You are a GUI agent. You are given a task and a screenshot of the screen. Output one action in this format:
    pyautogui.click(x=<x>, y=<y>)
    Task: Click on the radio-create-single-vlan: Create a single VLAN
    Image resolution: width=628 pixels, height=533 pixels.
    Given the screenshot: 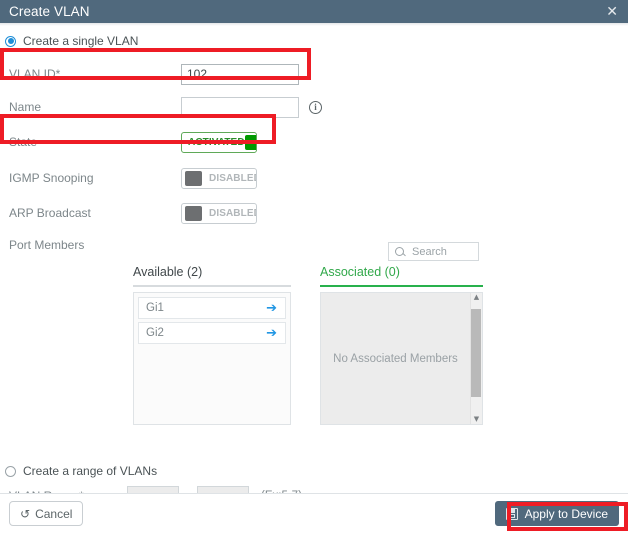 What is the action you would take?
    pyautogui.click(x=314, y=40)
    